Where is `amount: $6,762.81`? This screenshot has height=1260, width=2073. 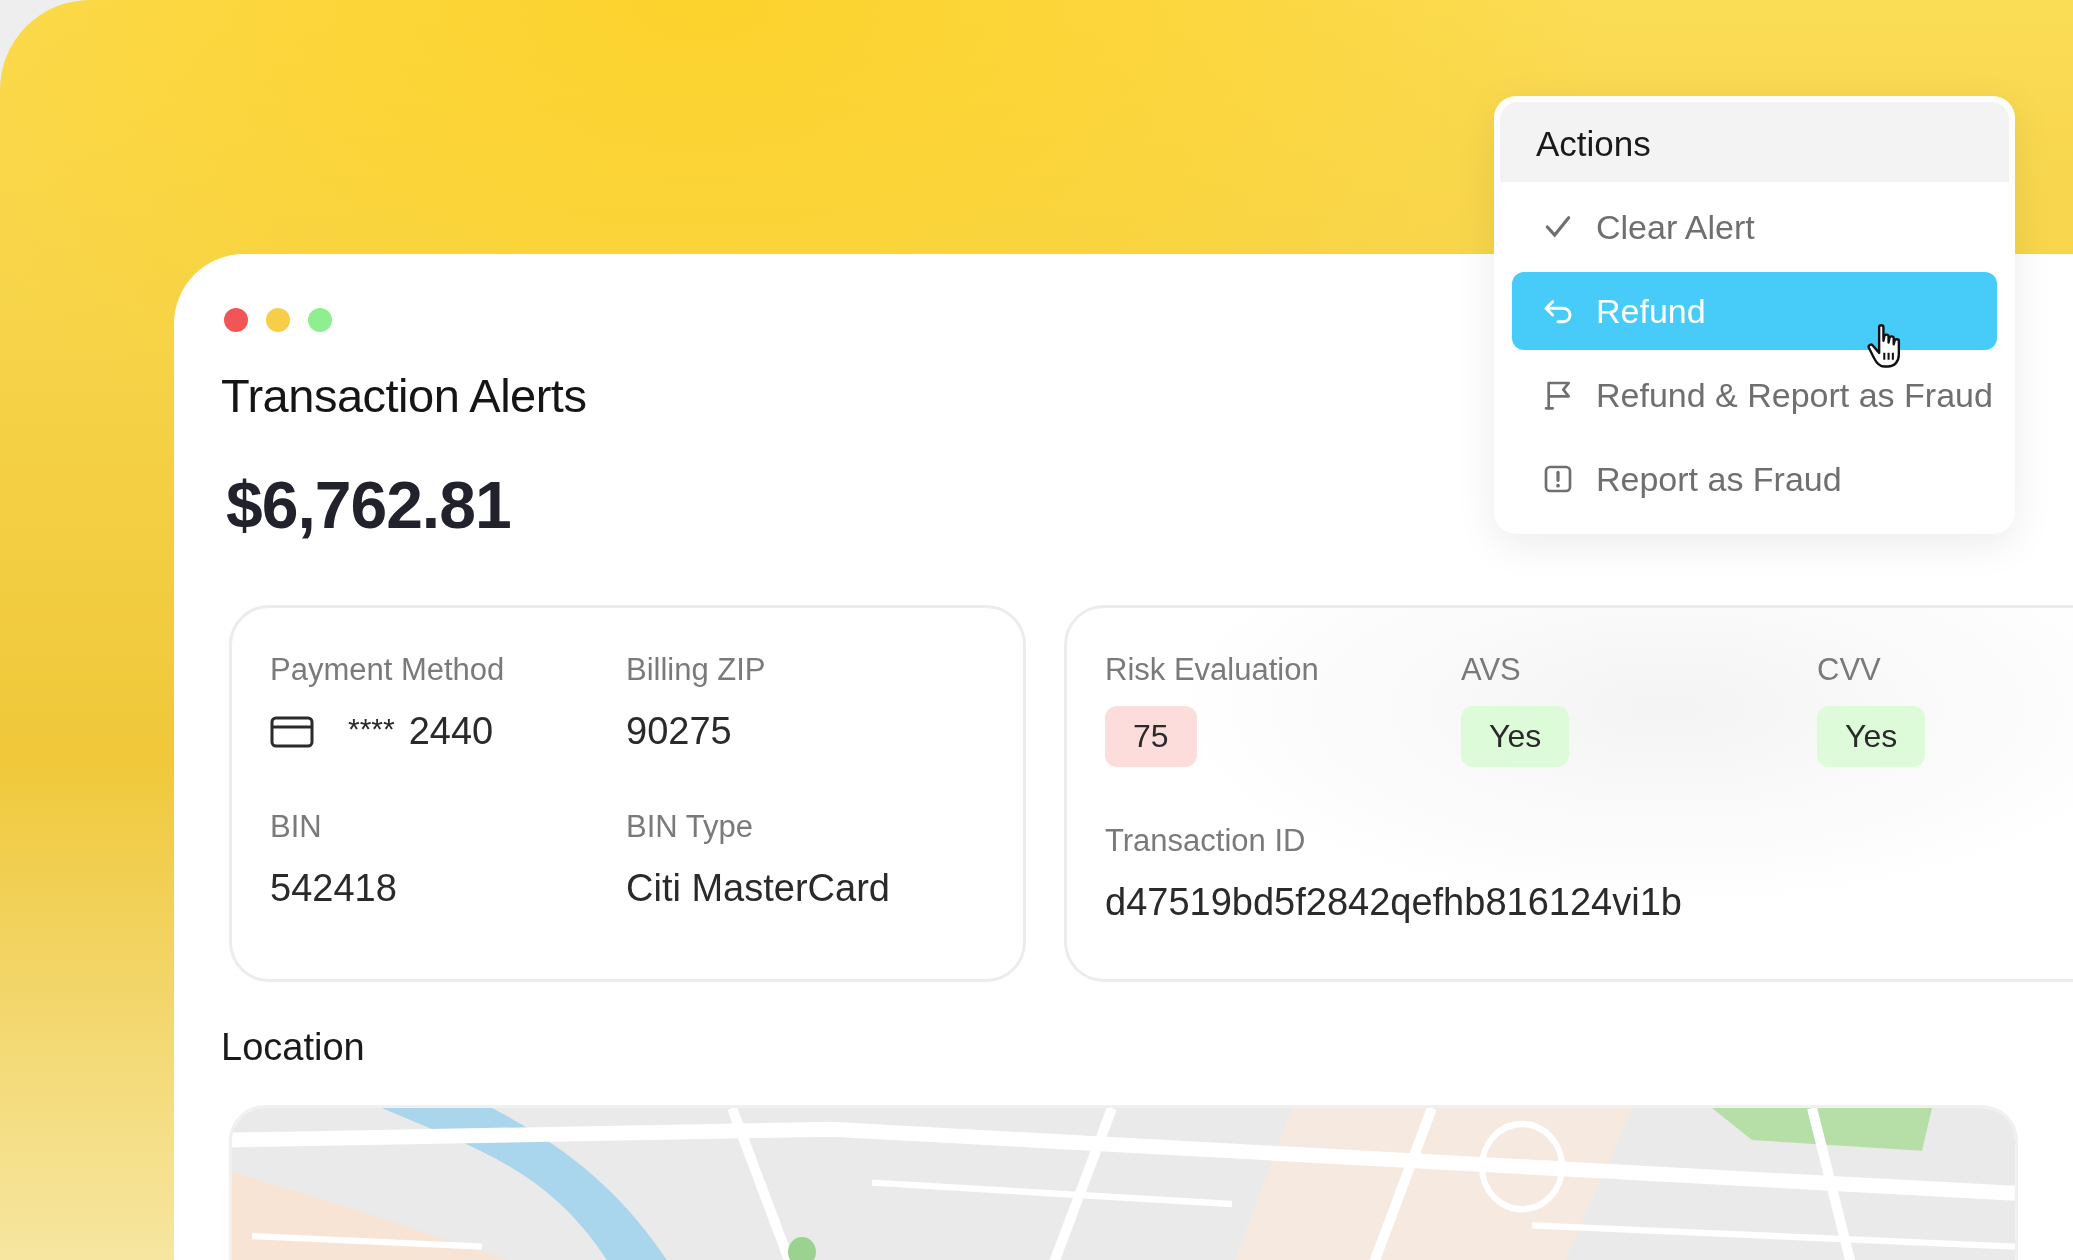 amount: $6,762.81 is located at coordinates (368, 505).